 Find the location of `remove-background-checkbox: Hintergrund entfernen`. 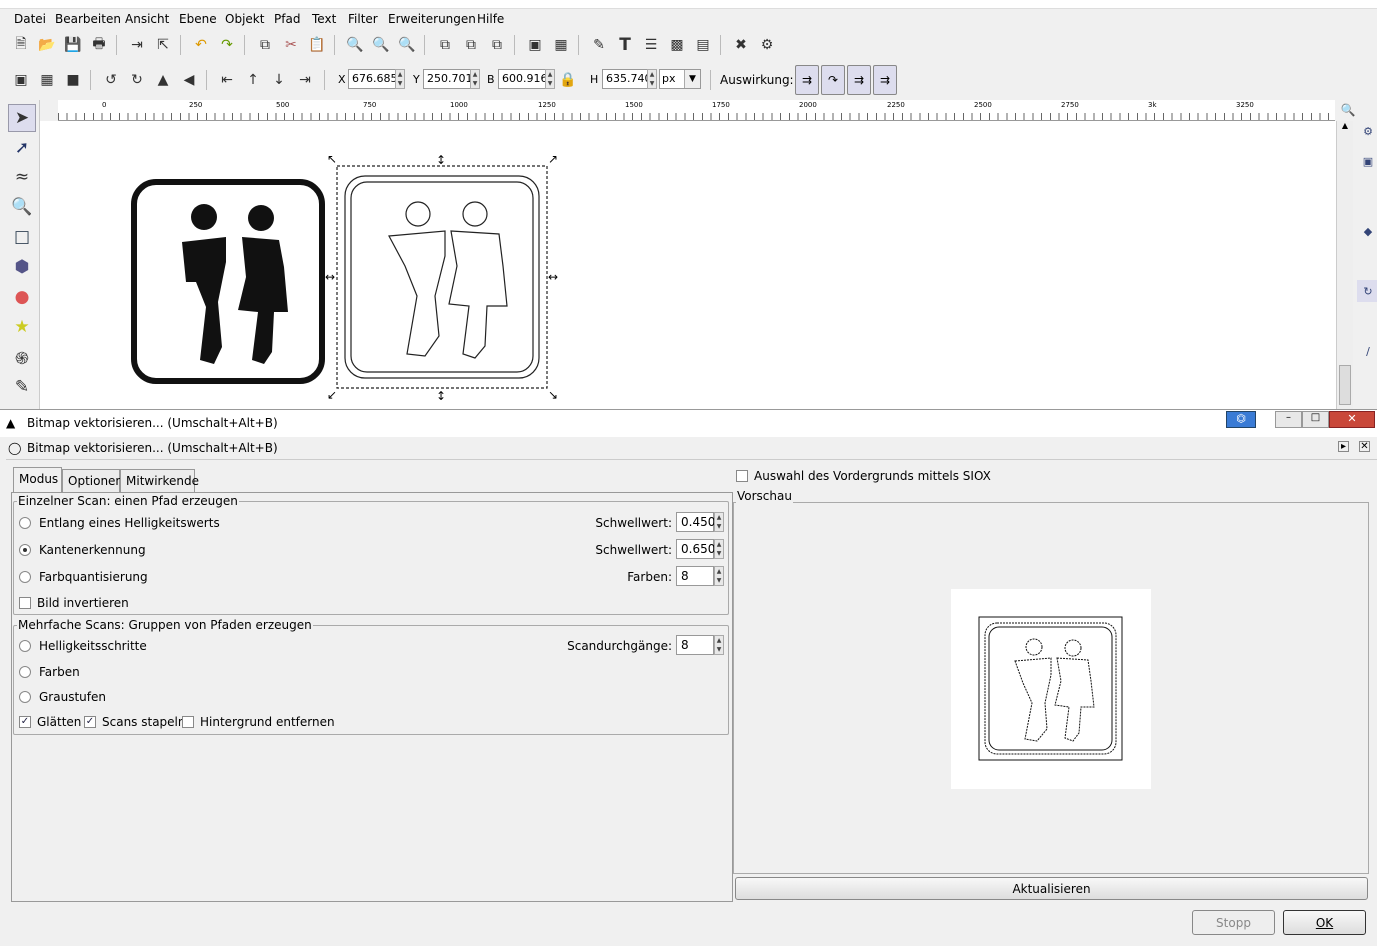

remove-background-checkbox: Hintergrund entfernen is located at coordinates (258, 722).